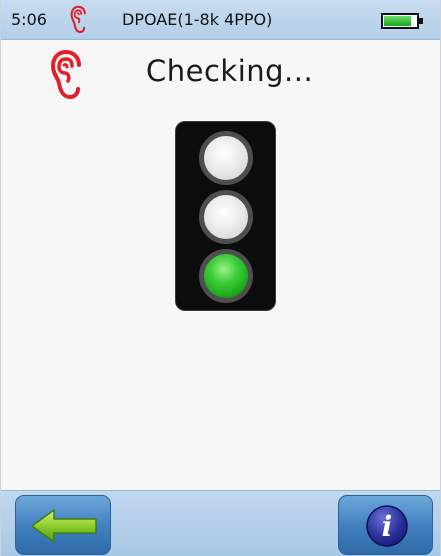 Image resolution: width=441 pixels, height=556 pixels. Describe the element at coordinates (226, 276) in the screenshot. I see `traffic-lamp-bottom` at that location.